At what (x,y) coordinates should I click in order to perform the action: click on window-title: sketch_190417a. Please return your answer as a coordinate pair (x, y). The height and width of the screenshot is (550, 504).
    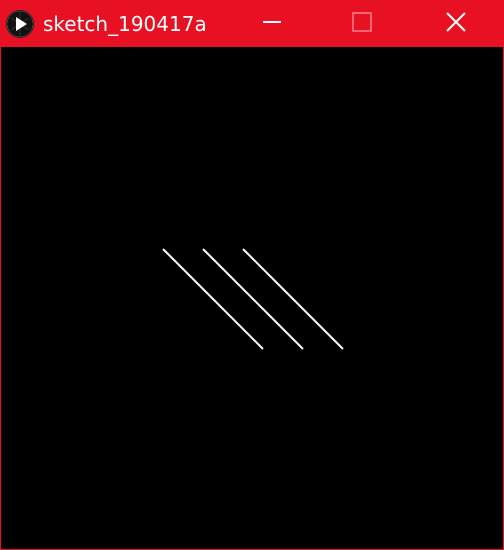
    Looking at the image, I should click on (125, 24).